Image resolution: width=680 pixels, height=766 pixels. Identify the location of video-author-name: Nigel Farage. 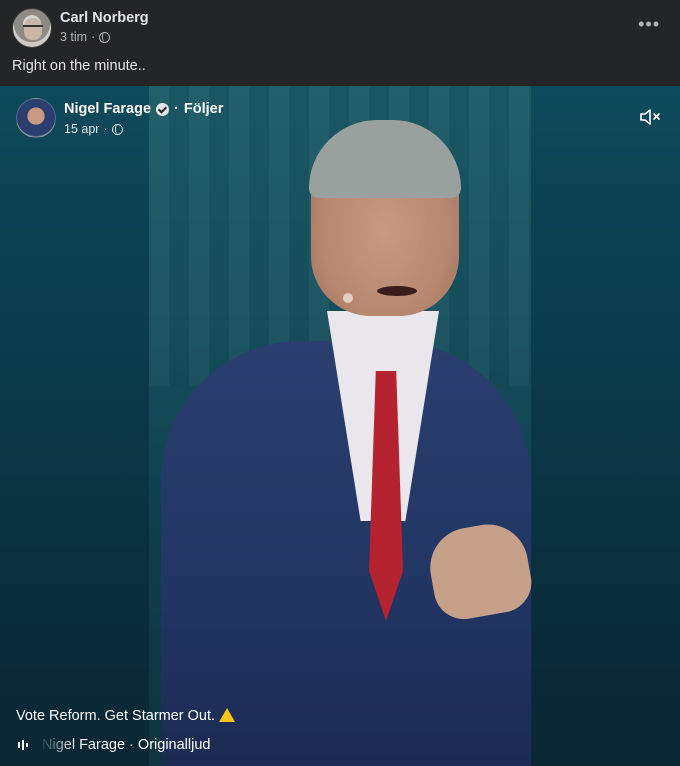
(107, 109).